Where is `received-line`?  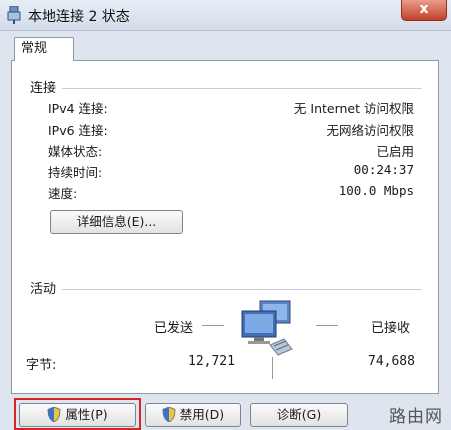 received-line is located at coordinates (327, 325).